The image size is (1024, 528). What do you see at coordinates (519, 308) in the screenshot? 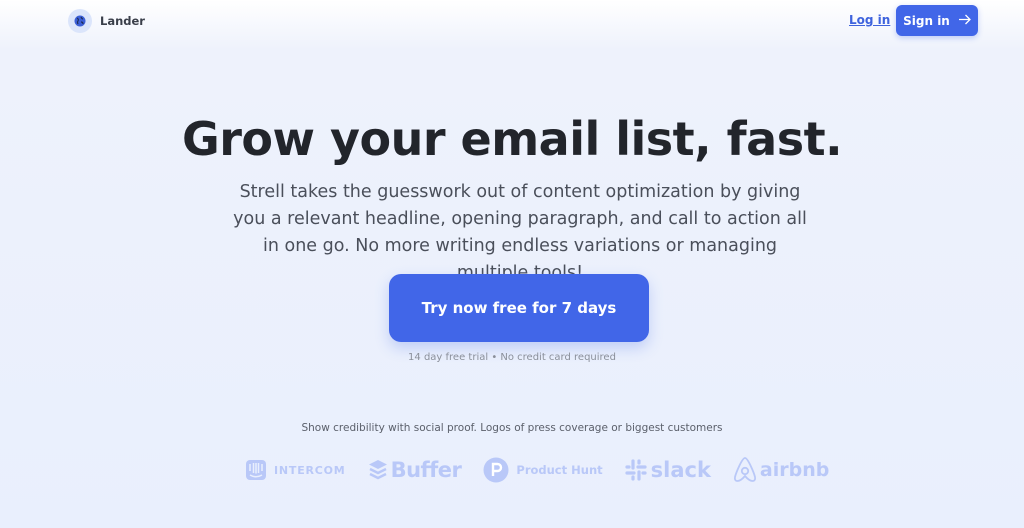
I see `try-free-button: Try now free for 7 days` at bounding box center [519, 308].